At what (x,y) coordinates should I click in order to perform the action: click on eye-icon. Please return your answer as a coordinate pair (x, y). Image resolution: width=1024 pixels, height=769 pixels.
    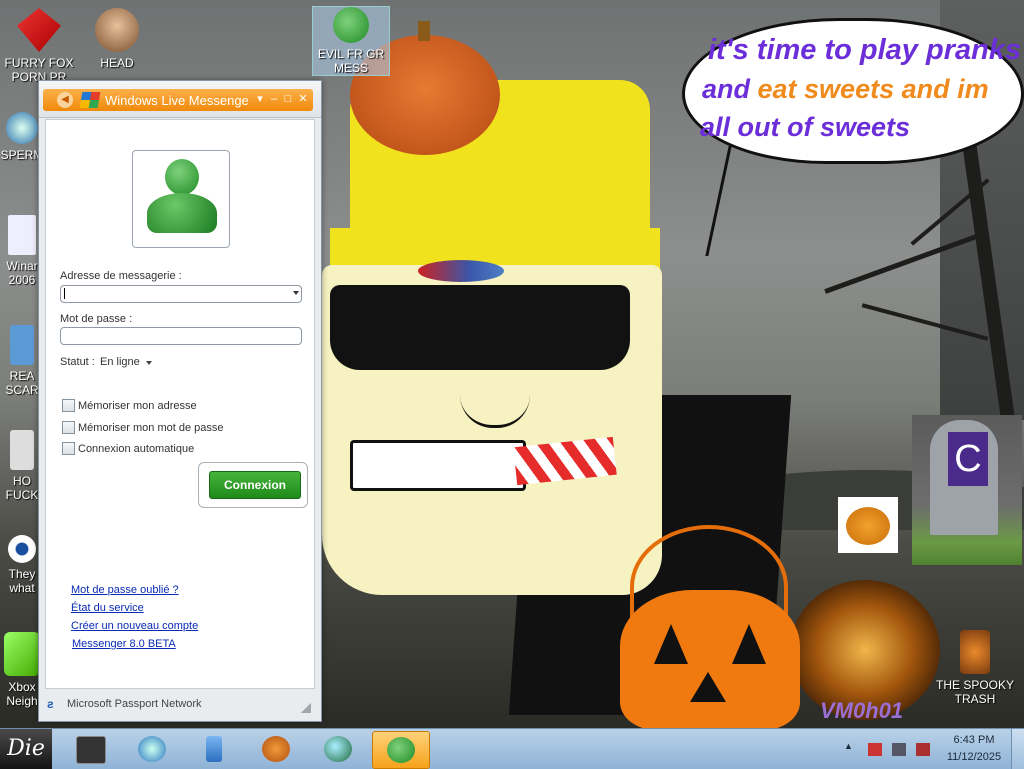
    Looking at the image, I should click on (22, 549).